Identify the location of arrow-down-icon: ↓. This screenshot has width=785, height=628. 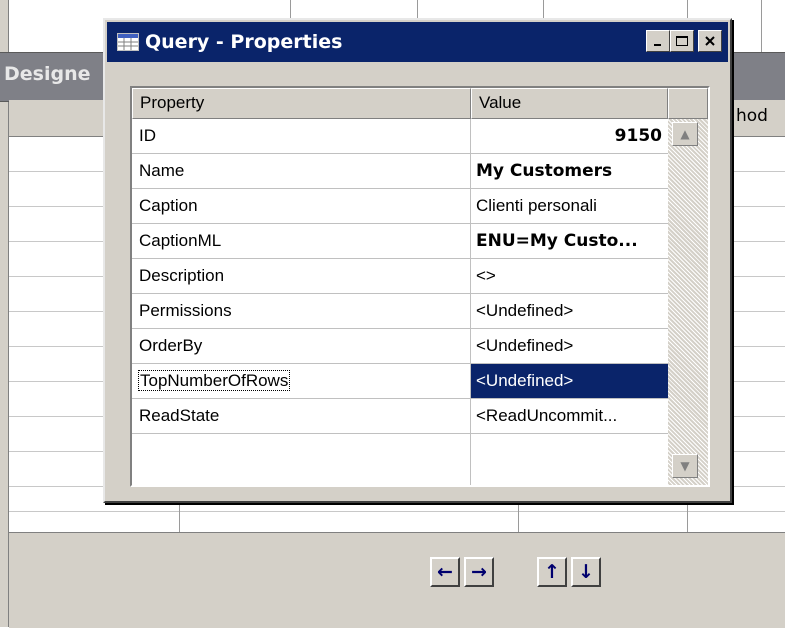
(586, 572).